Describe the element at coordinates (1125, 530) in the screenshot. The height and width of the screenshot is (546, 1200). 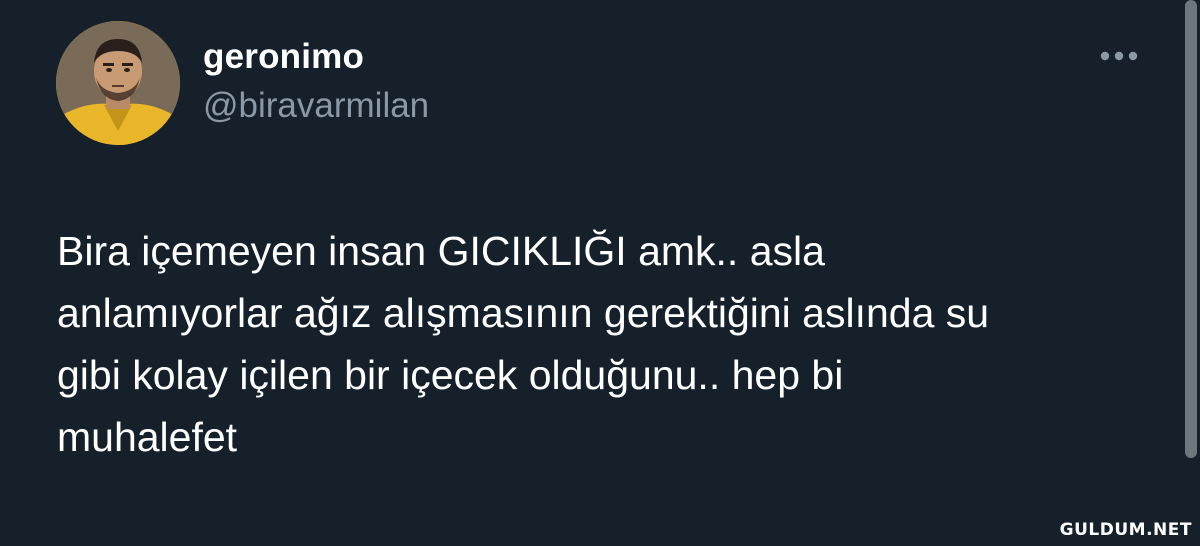
I see `watermark-logo: GULDUM.NET` at that location.